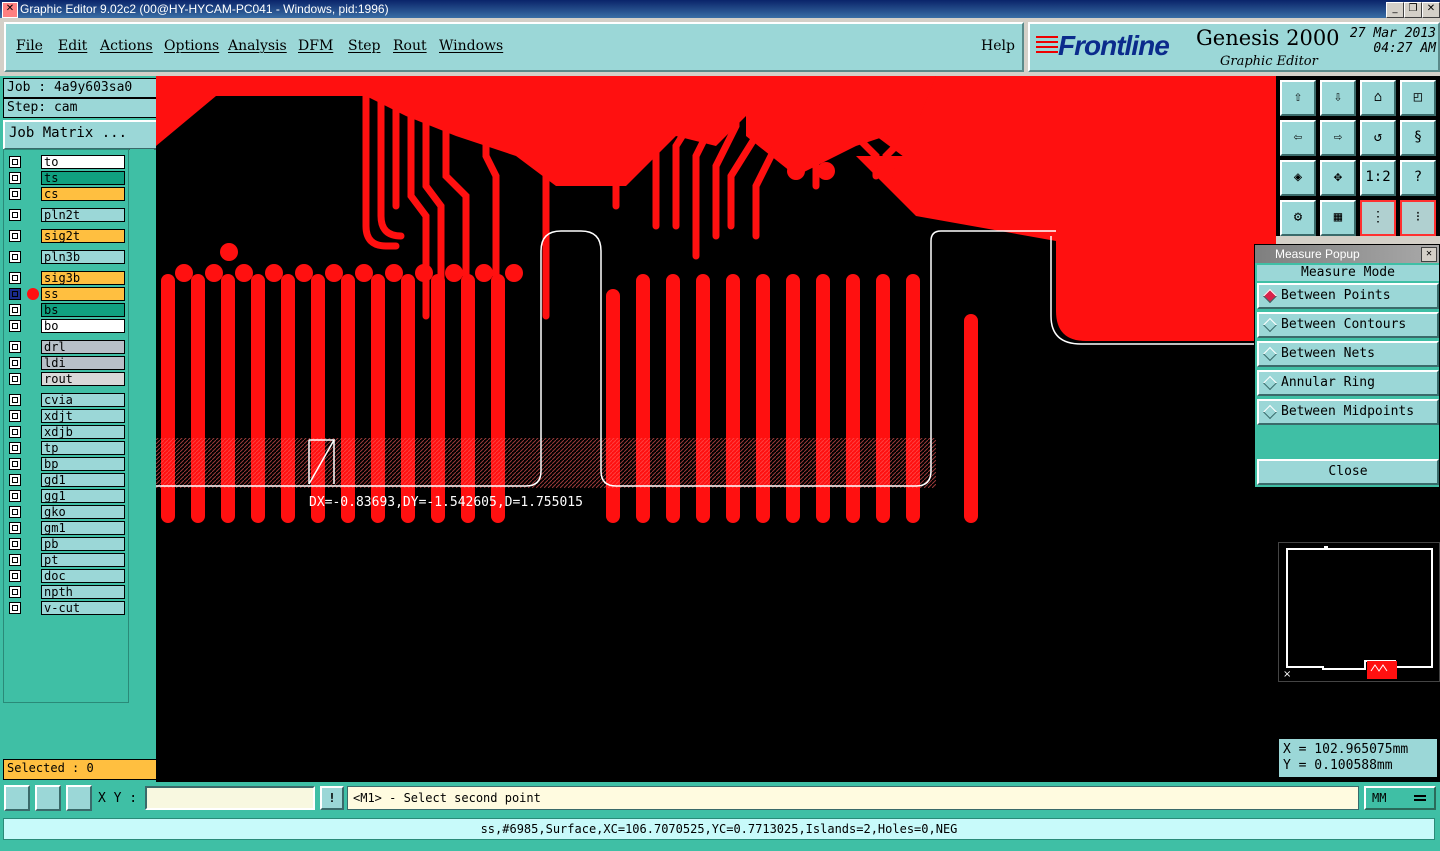 The image size is (1440, 851). I want to click on layer-row-drl: drl, so click(68, 347).